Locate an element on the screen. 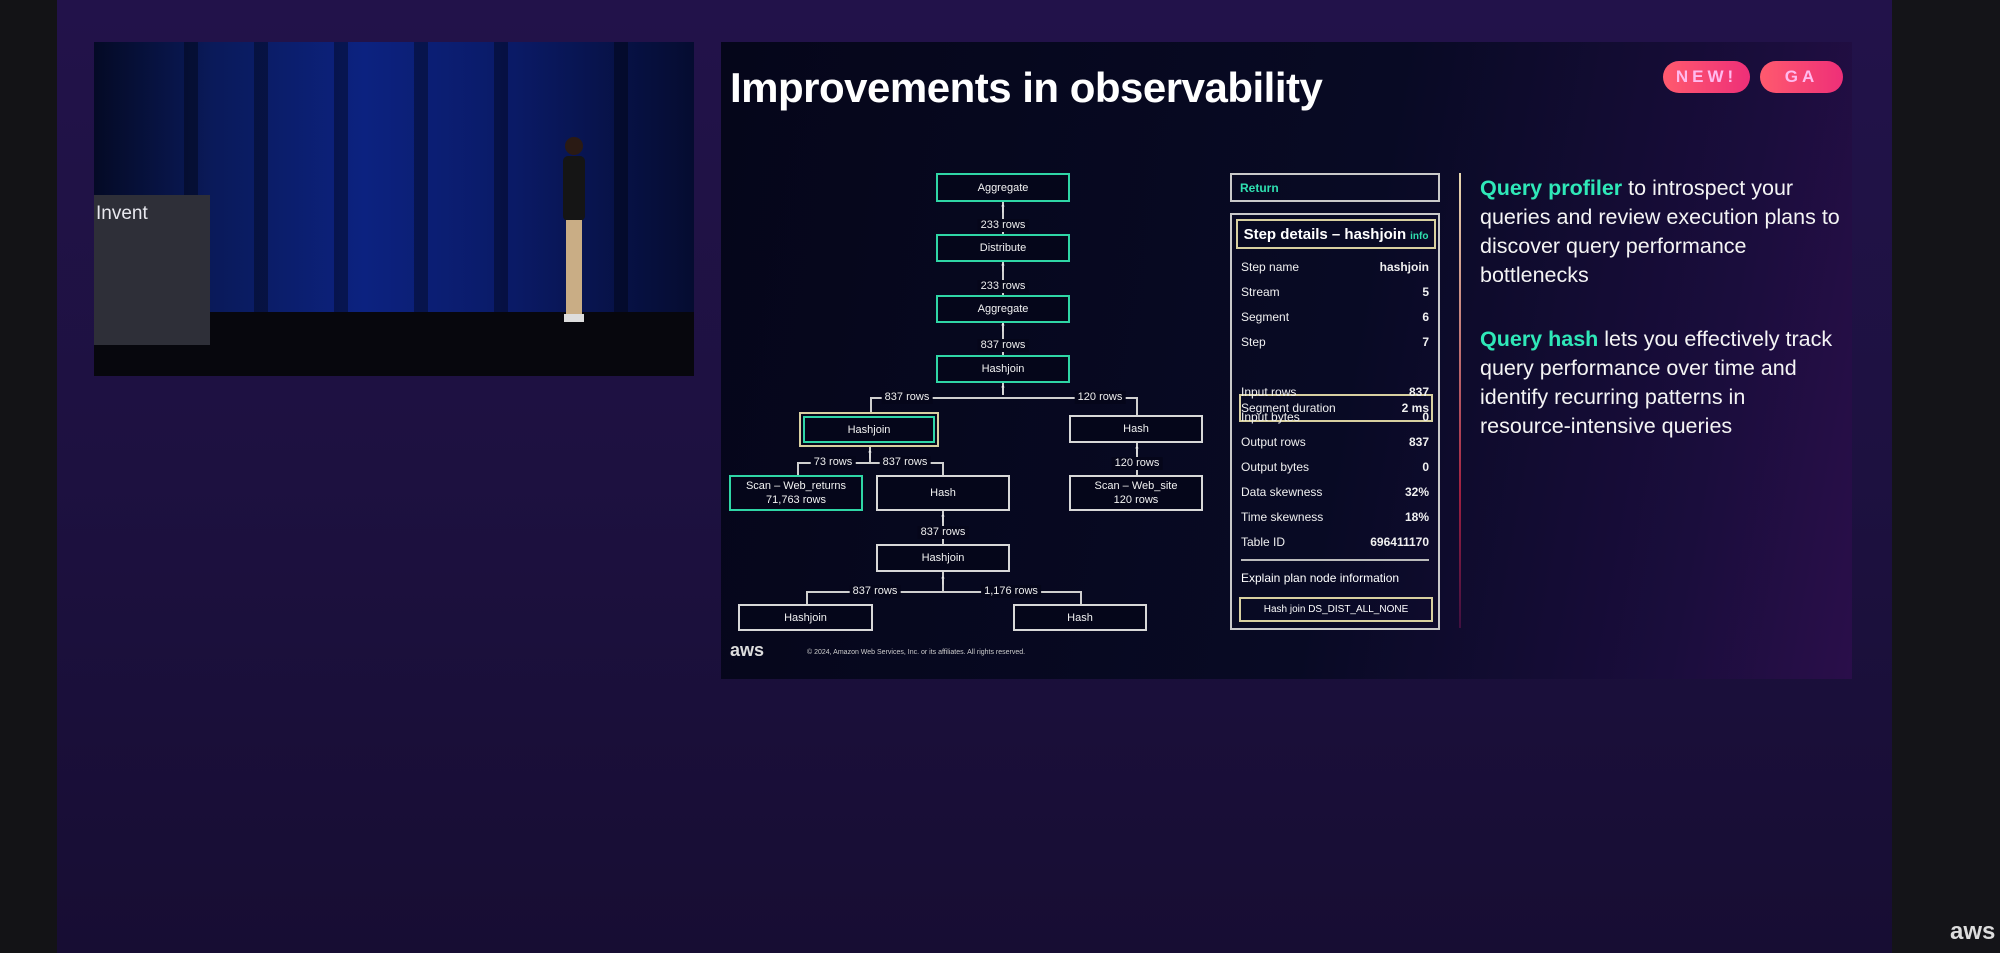 The width and height of the screenshot is (2000, 953). node-label: Scan – Web_site is located at coordinates (1136, 486).